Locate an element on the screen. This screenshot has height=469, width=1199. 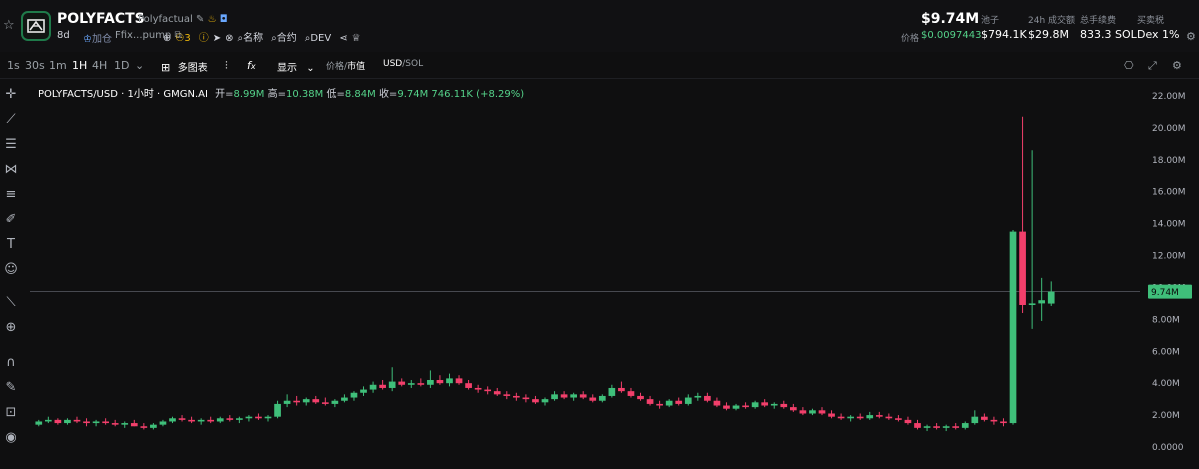
trend-line-icon: ⟋ is located at coordinates (11, 120).